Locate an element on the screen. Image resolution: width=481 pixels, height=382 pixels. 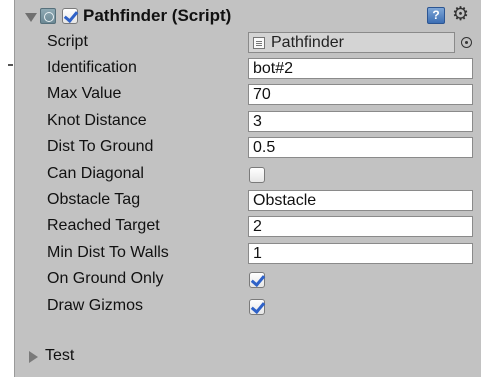
property-row-max-value: Max Value 70 is located at coordinates (248, 95).